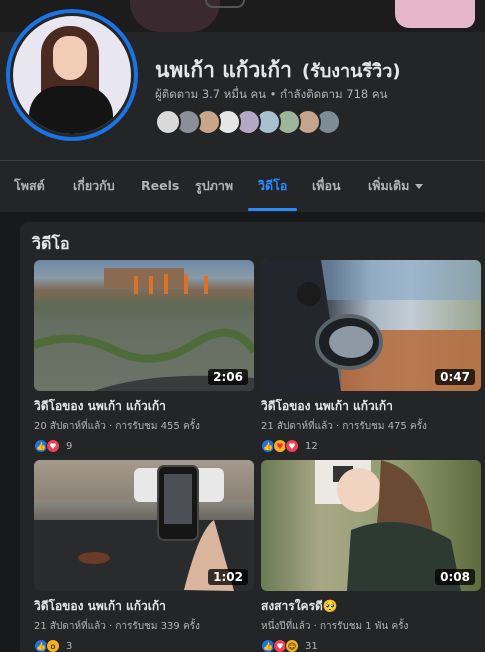  I want to click on video-thumbnail: 0:08, so click(371, 525).